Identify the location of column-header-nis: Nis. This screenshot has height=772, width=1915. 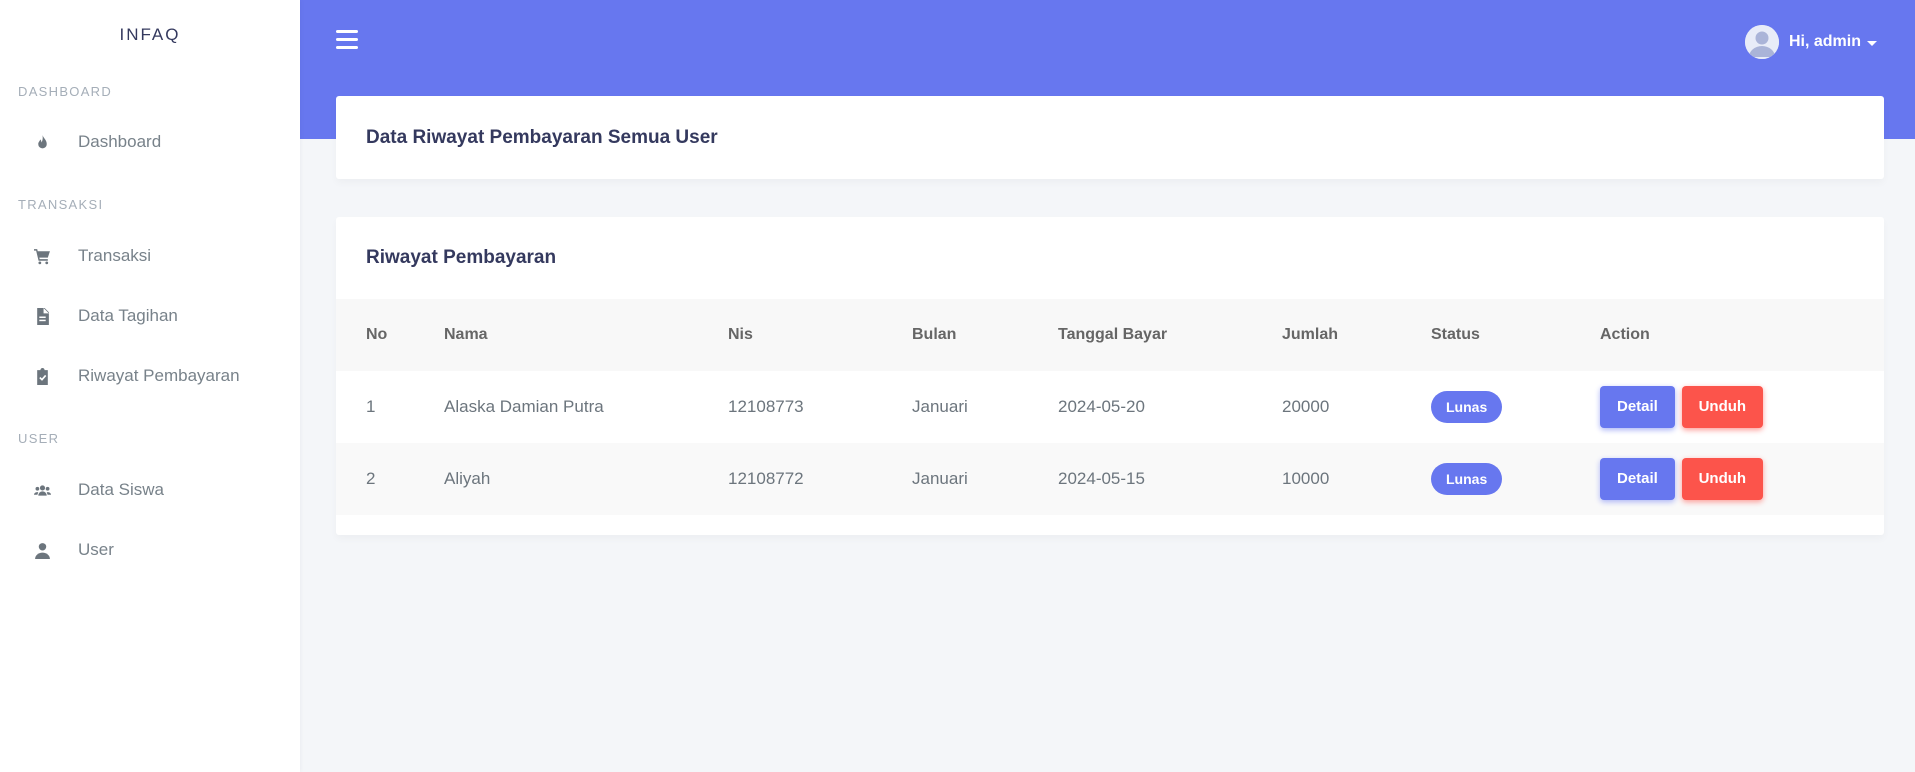
(820, 335).